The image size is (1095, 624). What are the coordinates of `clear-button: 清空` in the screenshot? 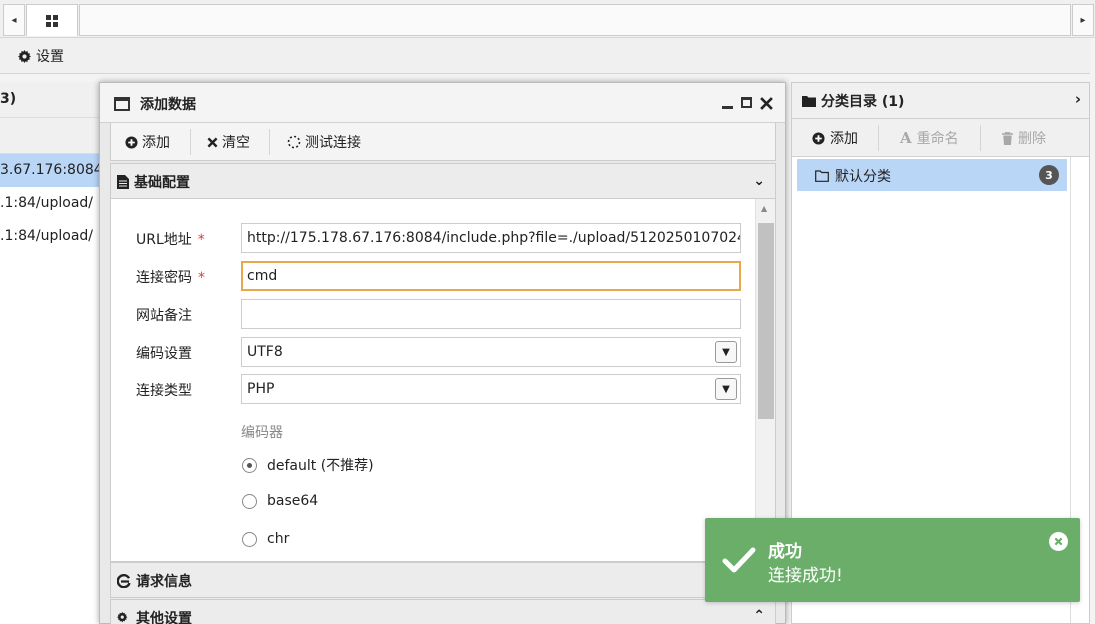 It's located at (228, 142).